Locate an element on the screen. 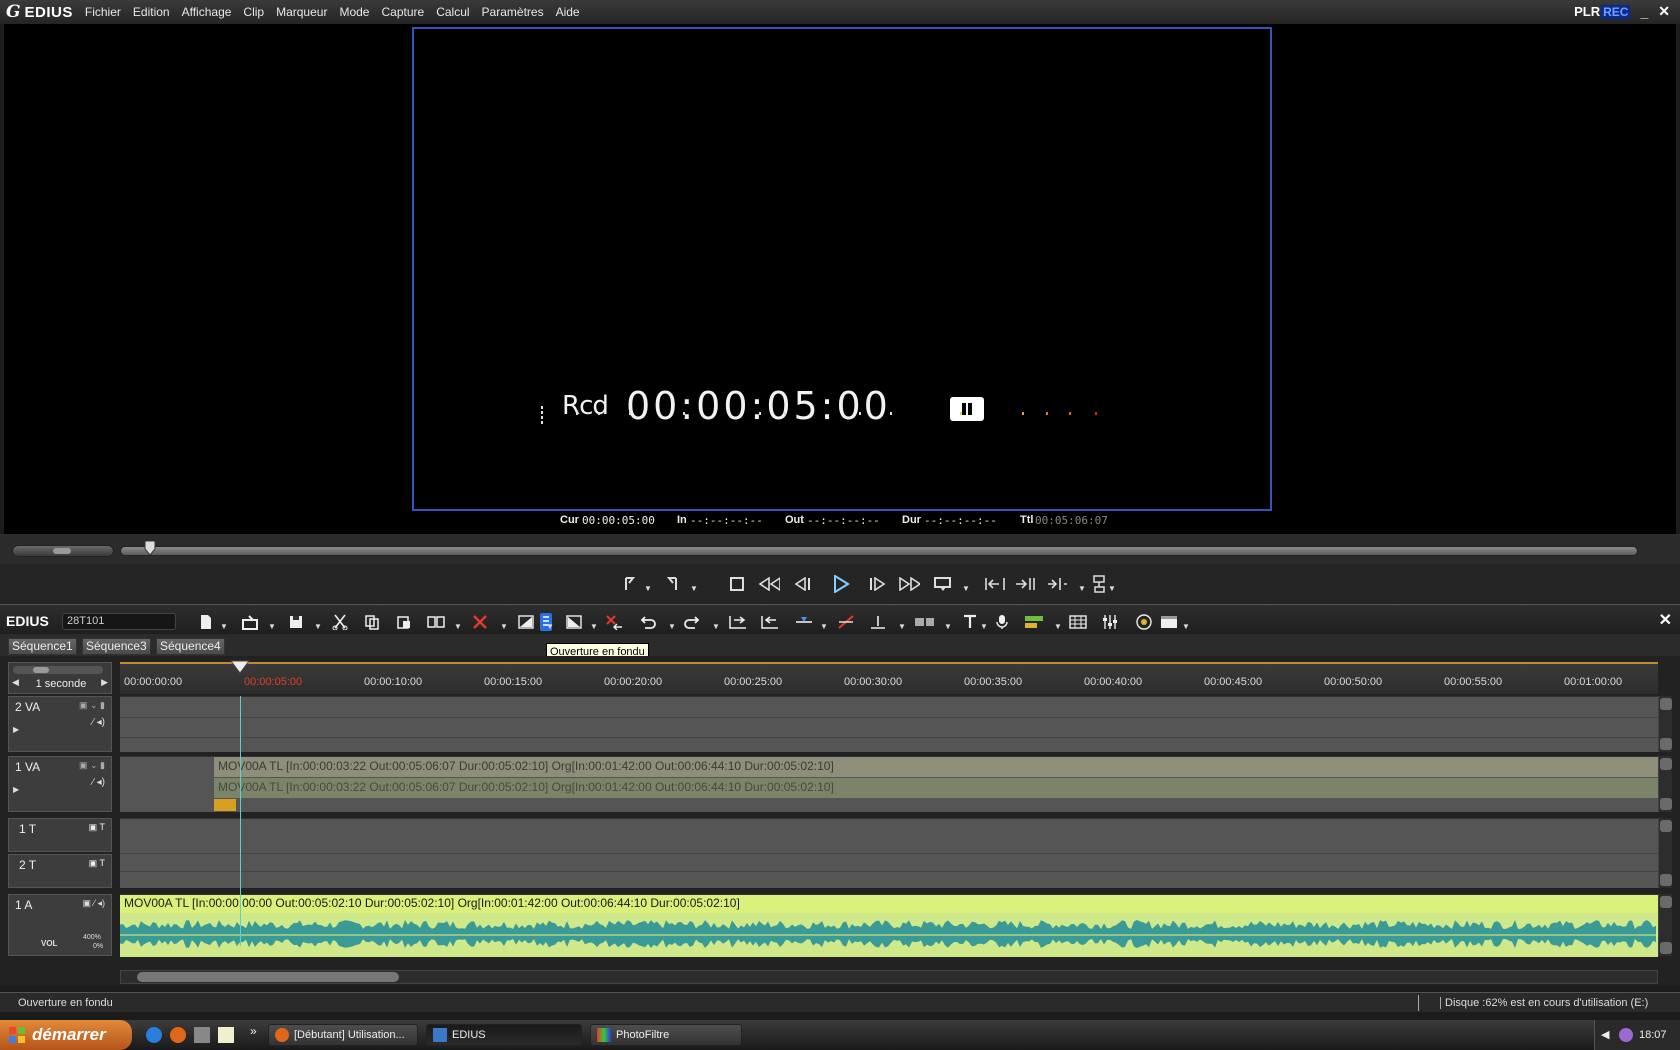  ie-icon is located at coordinates (154, 1035).